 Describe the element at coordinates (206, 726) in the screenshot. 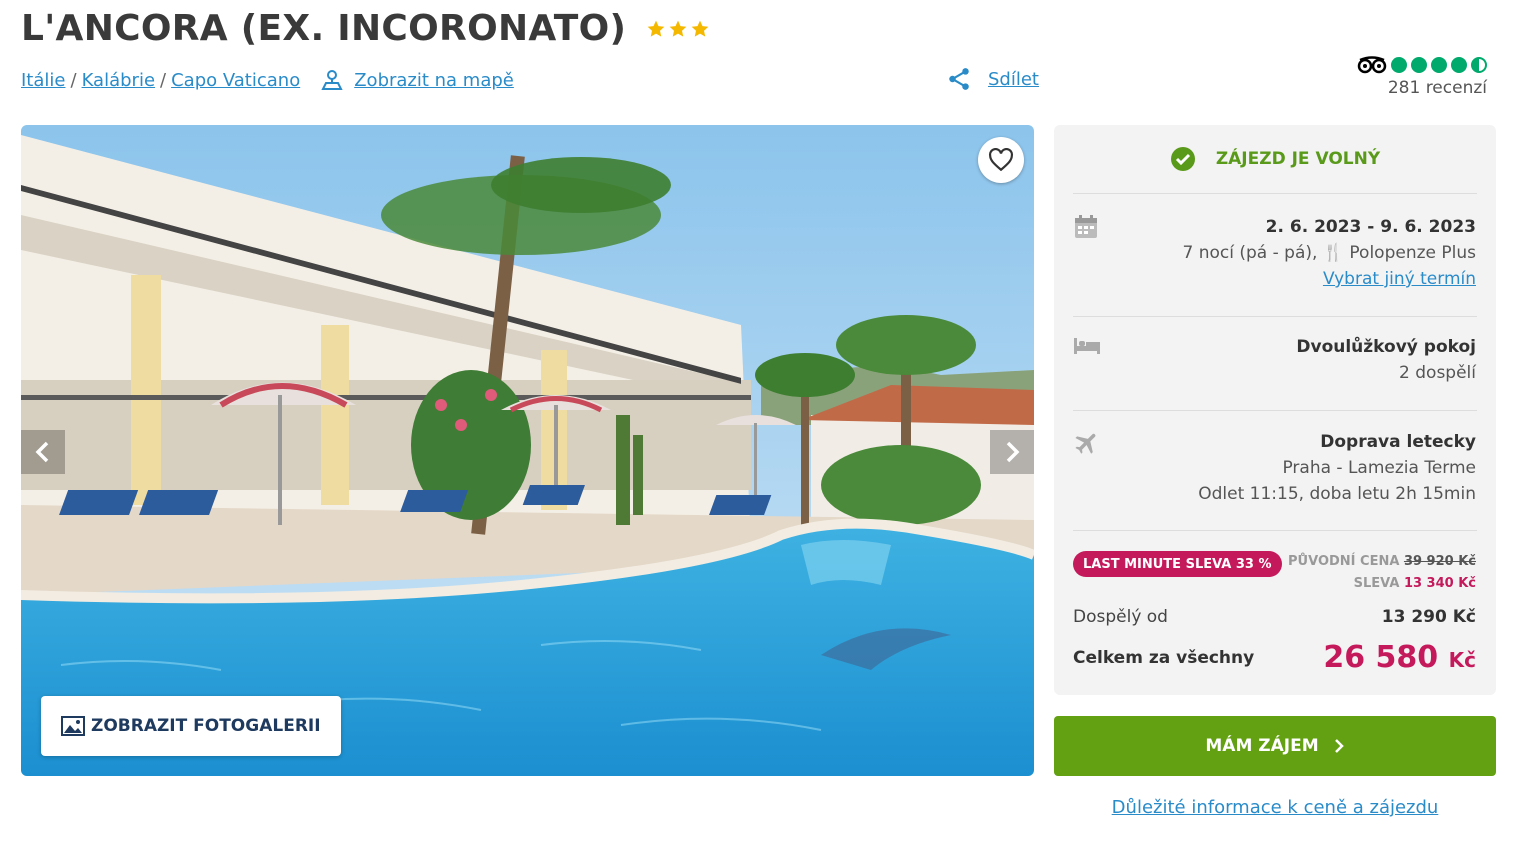

I see `show-gallery-label: ZOBRAZIT FOTOGALERII` at that location.